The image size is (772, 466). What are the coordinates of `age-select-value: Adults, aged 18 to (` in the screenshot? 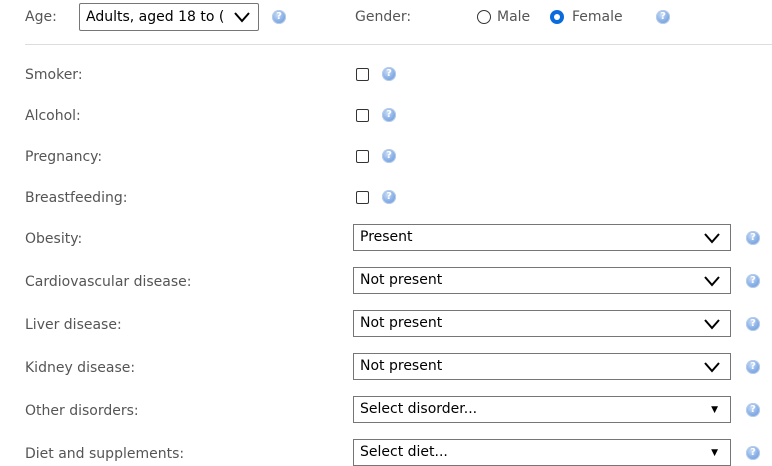 It's located at (155, 17).